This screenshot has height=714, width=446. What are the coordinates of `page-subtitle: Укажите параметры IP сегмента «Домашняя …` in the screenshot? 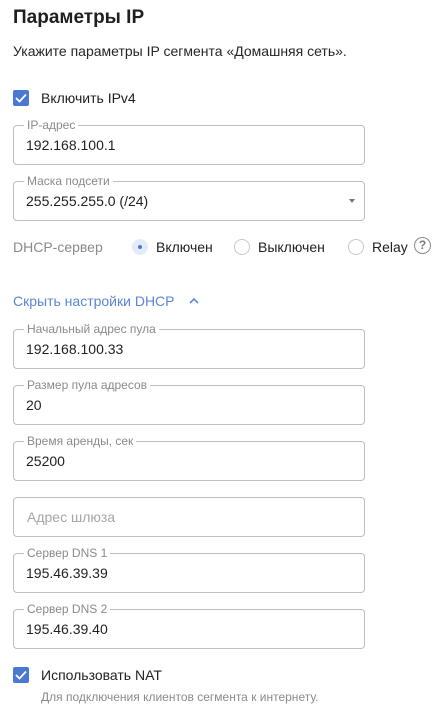 It's located at (180, 51).